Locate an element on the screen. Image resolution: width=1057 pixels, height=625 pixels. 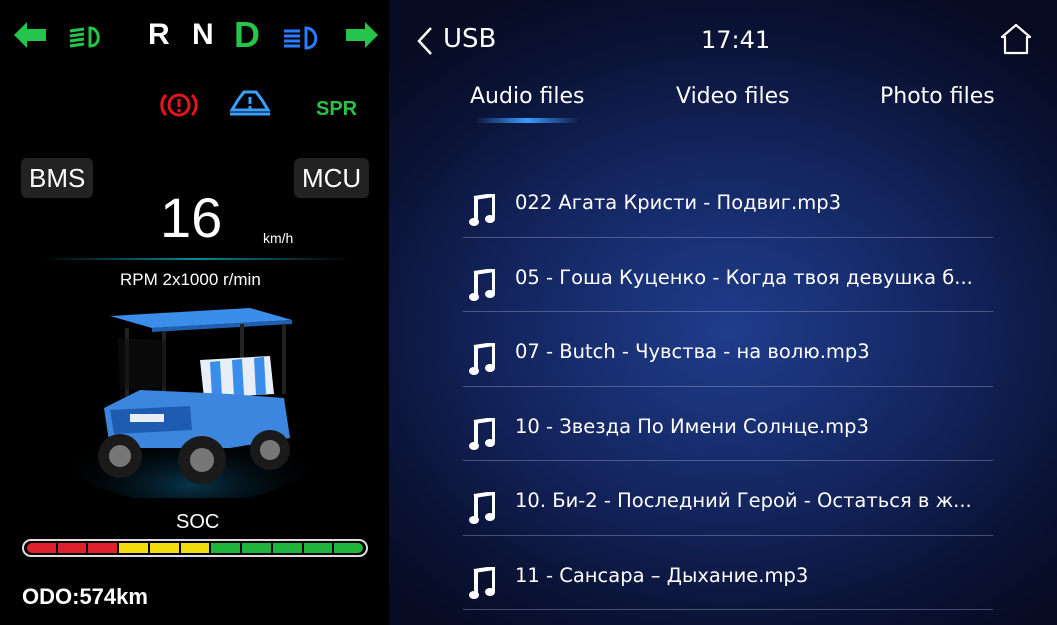
list-item: 10 - Звезда По Имени Солнце.mp3 is located at coordinates (728, 424).